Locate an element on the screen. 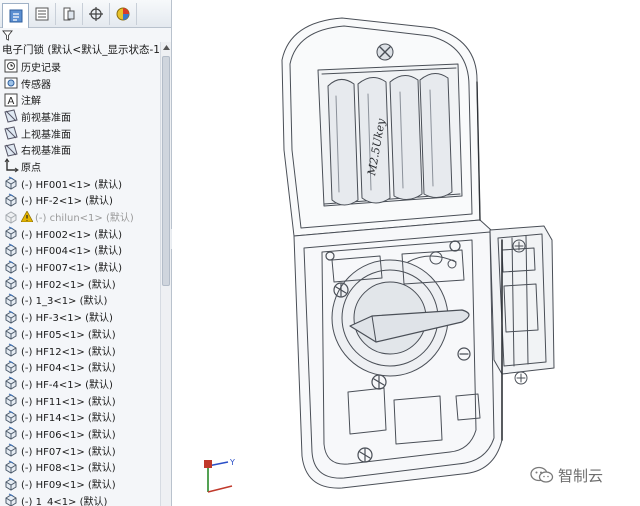 This screenshot has width=640, height=506. tree-item-label: (-) HF06<1> (默认) is located at coordinates (68, 435).